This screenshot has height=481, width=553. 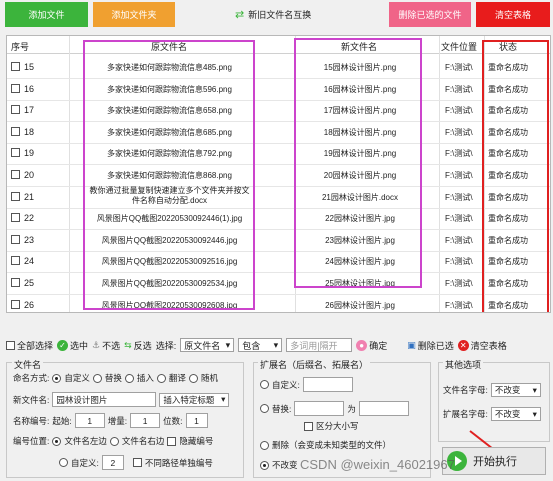 What do you see at coordinates (463, 345) in the screenshot?
I see `close-icon: ✕` at bounding box center [463, 345].